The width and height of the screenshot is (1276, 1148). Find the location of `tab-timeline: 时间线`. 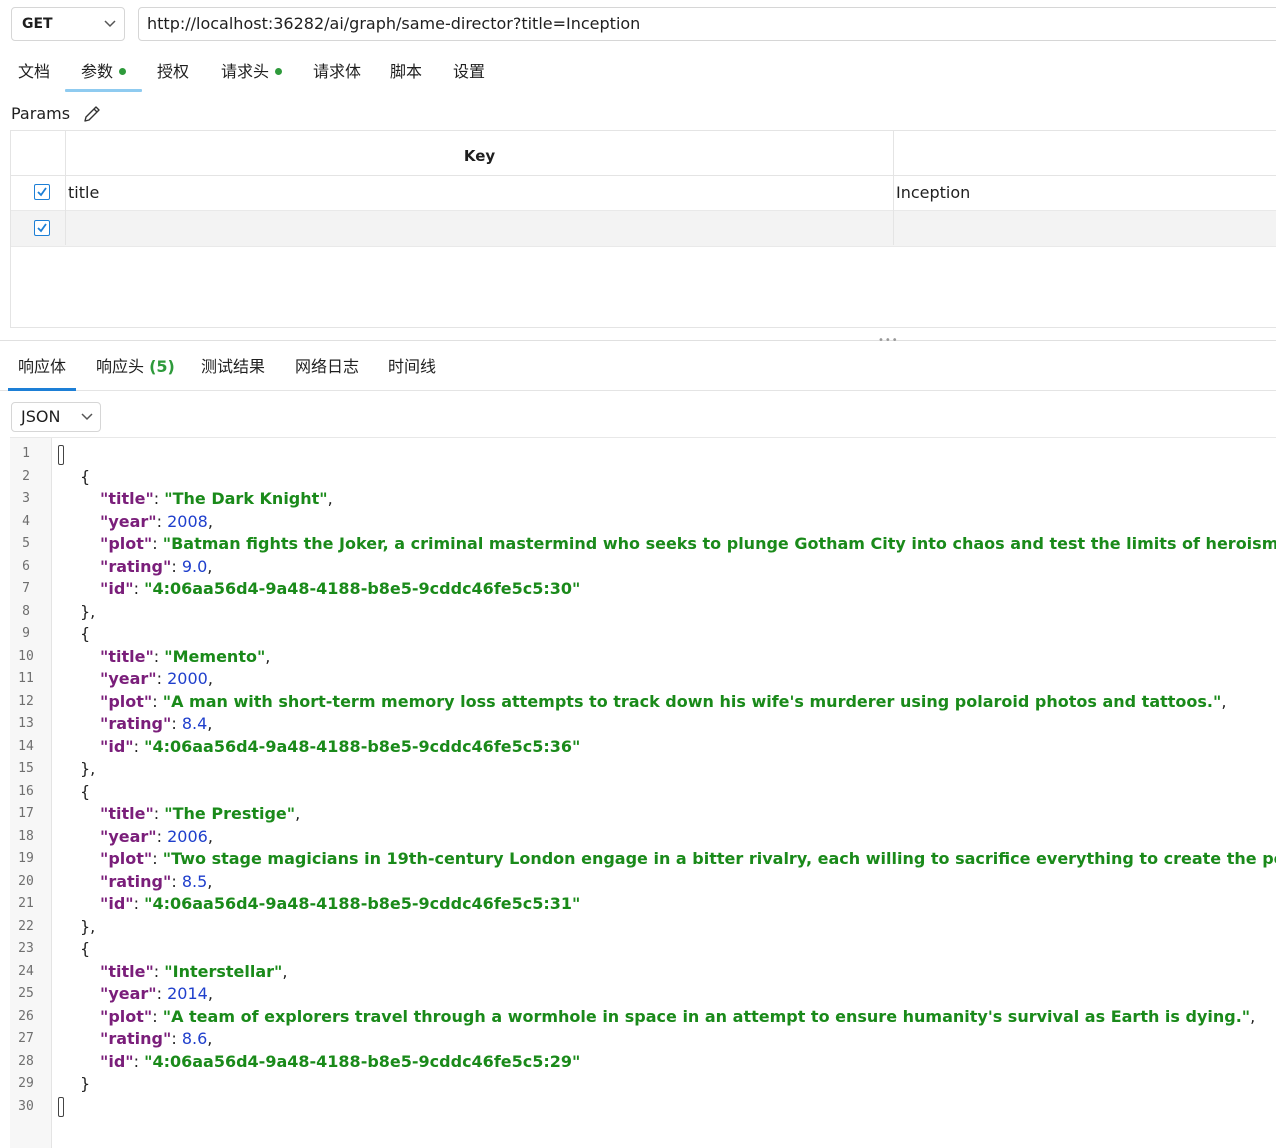

tab-timeline: 时间线 is located at coordinates (412, 371).